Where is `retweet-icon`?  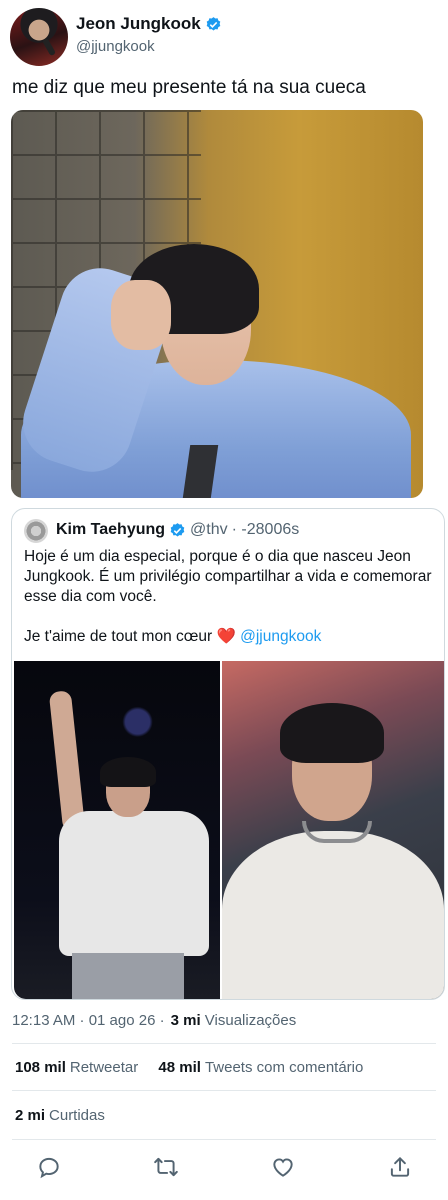
retweet-icon is located at coordinates (166, 1167).